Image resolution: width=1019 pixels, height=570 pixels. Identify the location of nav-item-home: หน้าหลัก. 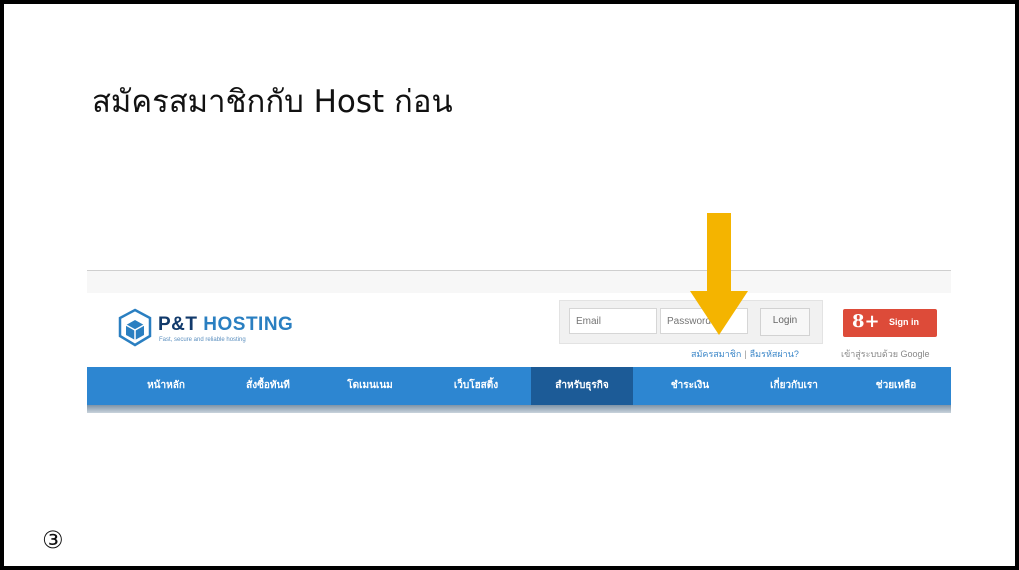
(166, 386).